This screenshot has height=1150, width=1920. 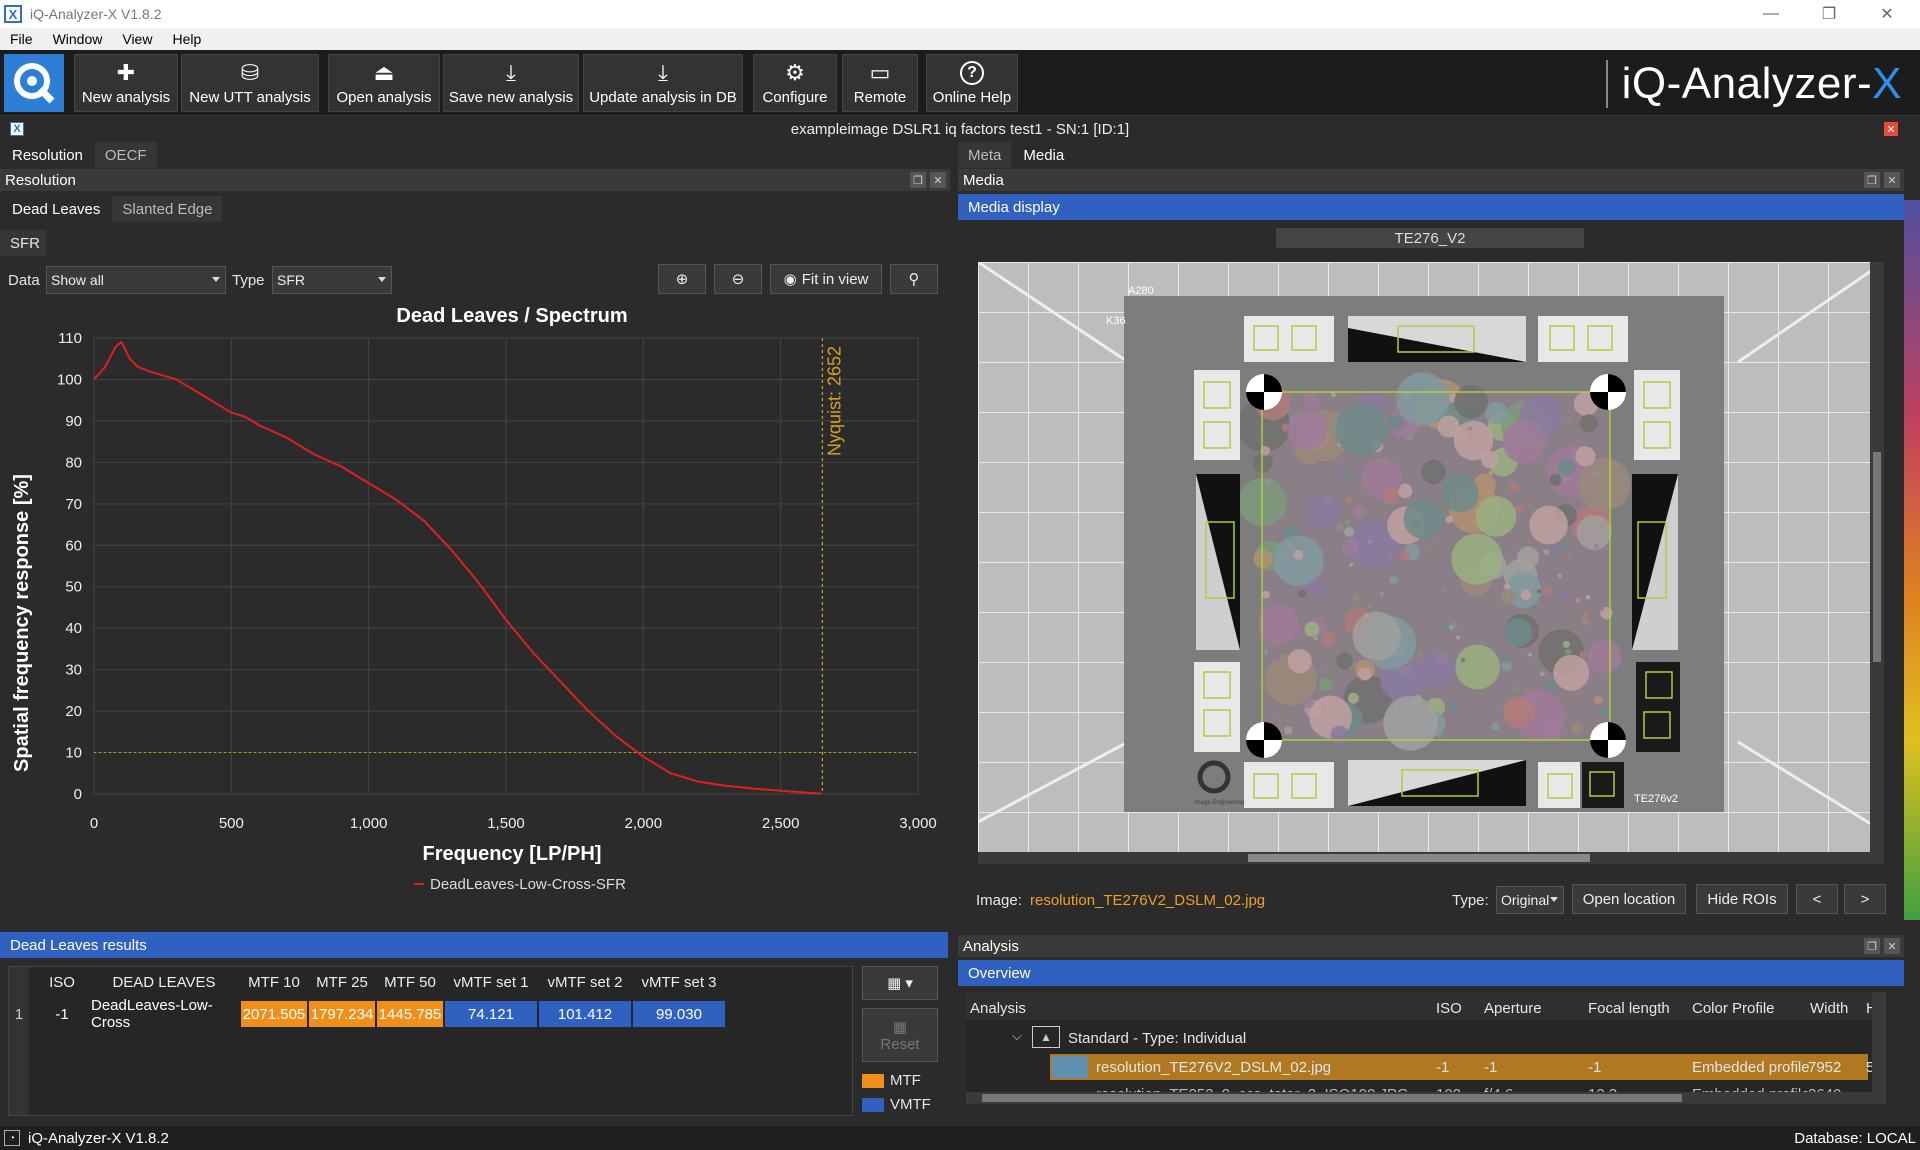 I want to click on cell-dead-leaves: DeadLeaves-Low-Cross, so click(x=164, y=1014).